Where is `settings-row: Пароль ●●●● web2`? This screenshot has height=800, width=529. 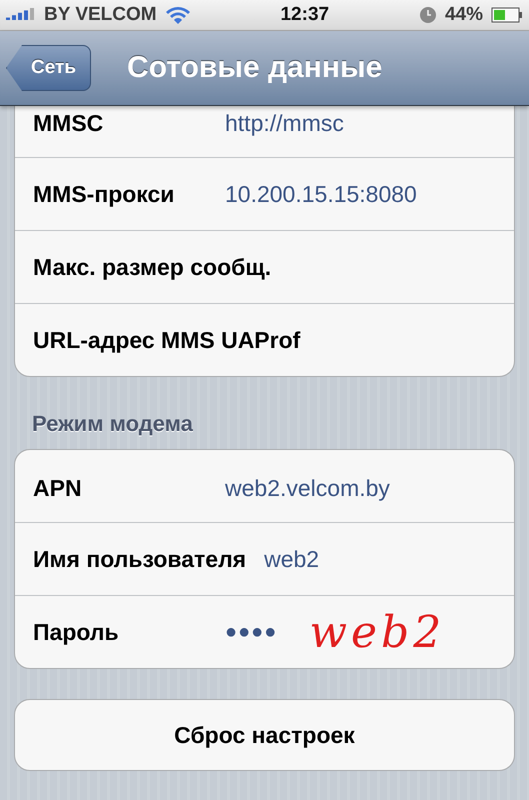
settings-row: Пароль ●●●● web2 is located at coordinates (264, 631).